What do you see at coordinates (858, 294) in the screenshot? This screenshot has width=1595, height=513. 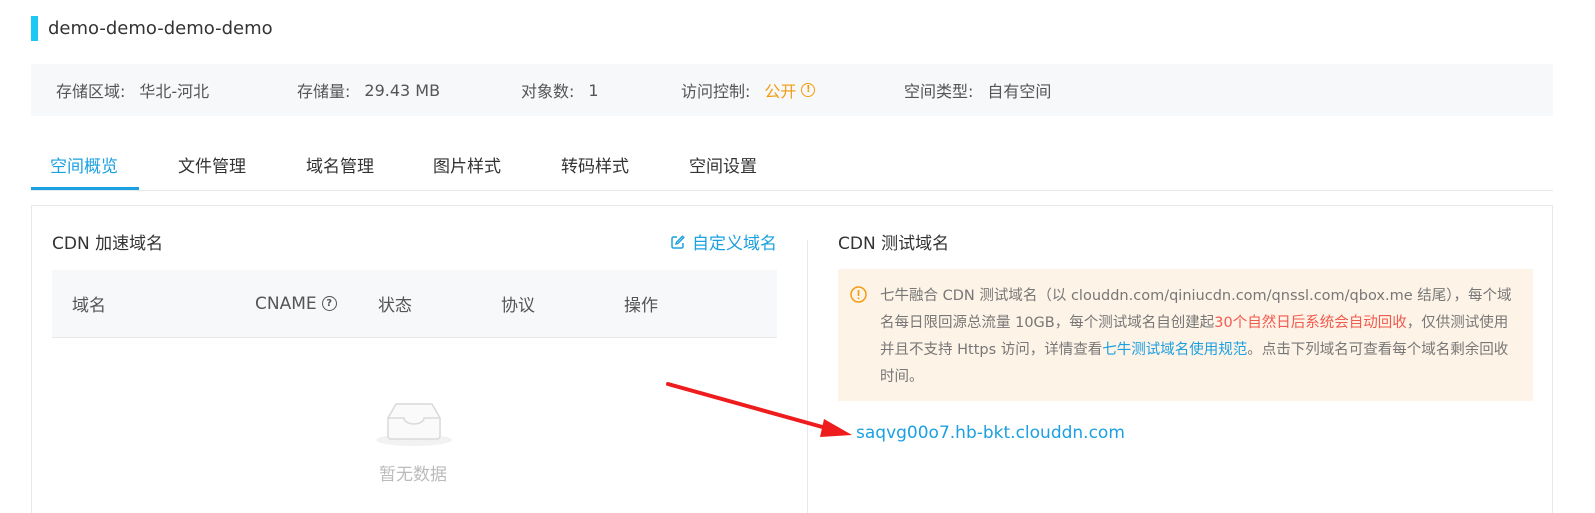 I see `warning-icon` at bounding box center [858, 294].